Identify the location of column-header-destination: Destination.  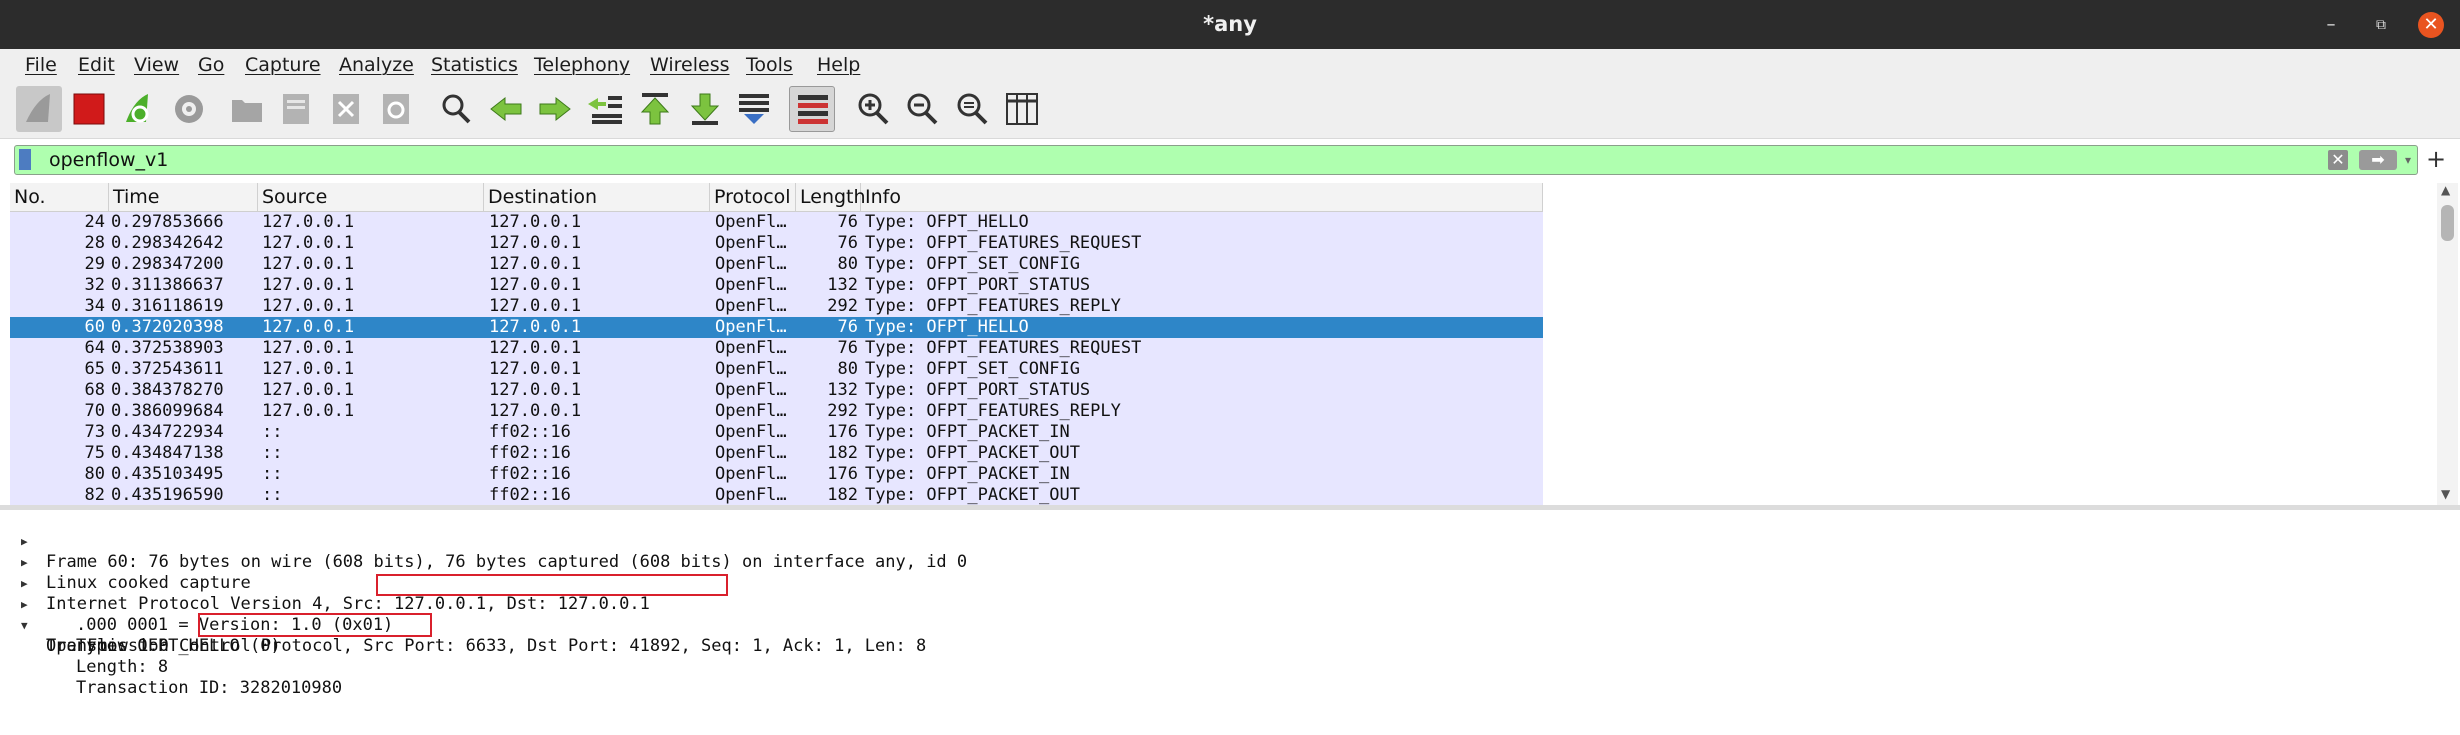
(597, 197).